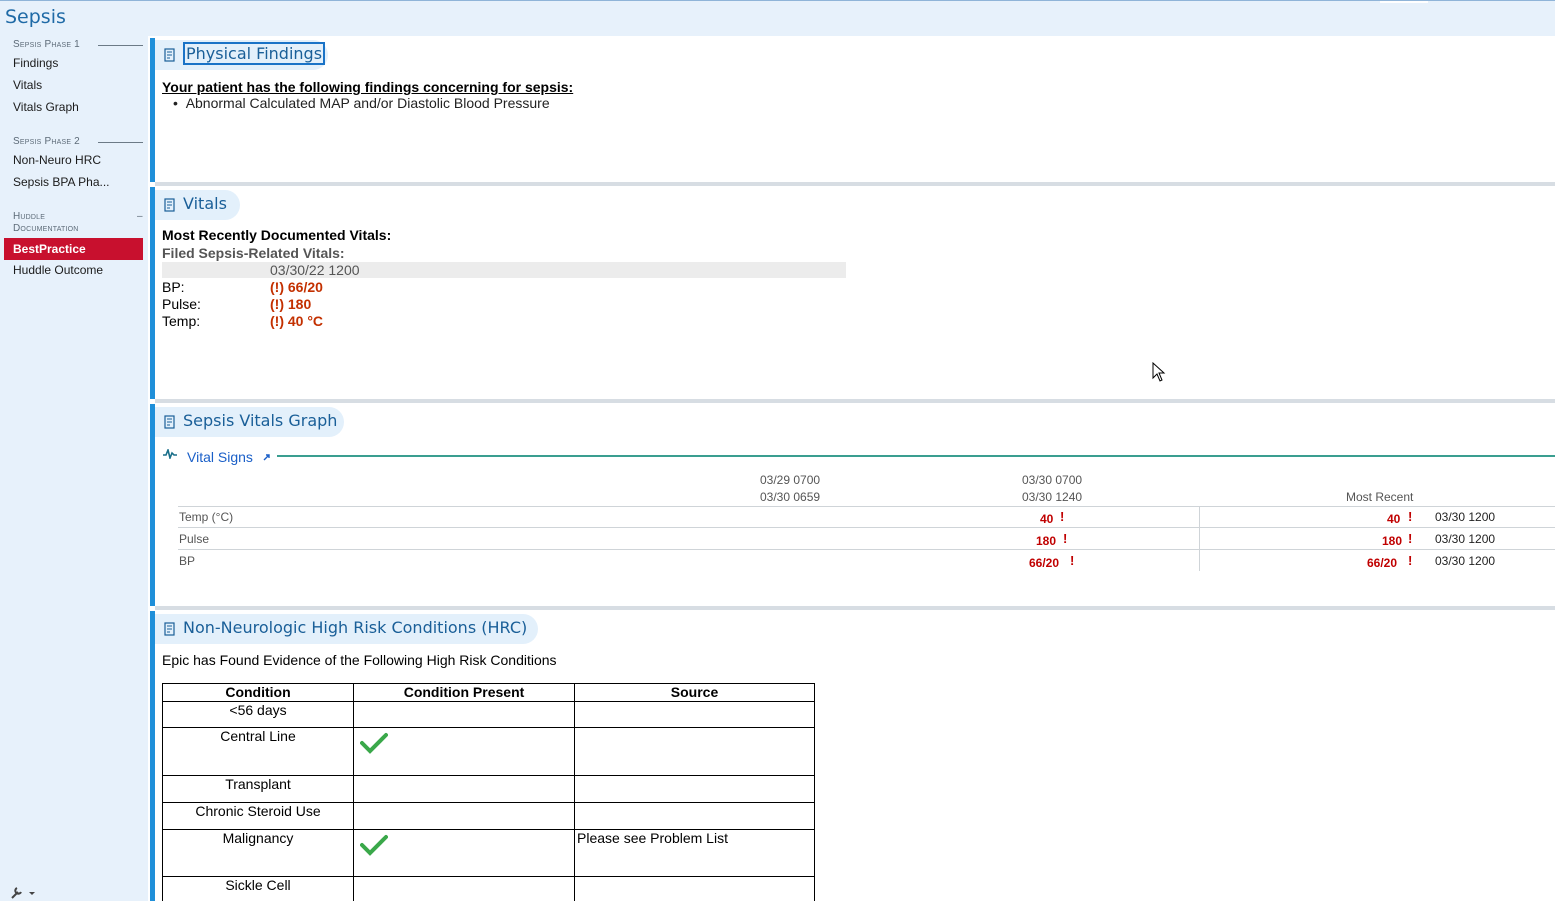  I want to click on sidebar-item-non-neuro-hrc: Non-Neuro HRC, so click(57, 160).